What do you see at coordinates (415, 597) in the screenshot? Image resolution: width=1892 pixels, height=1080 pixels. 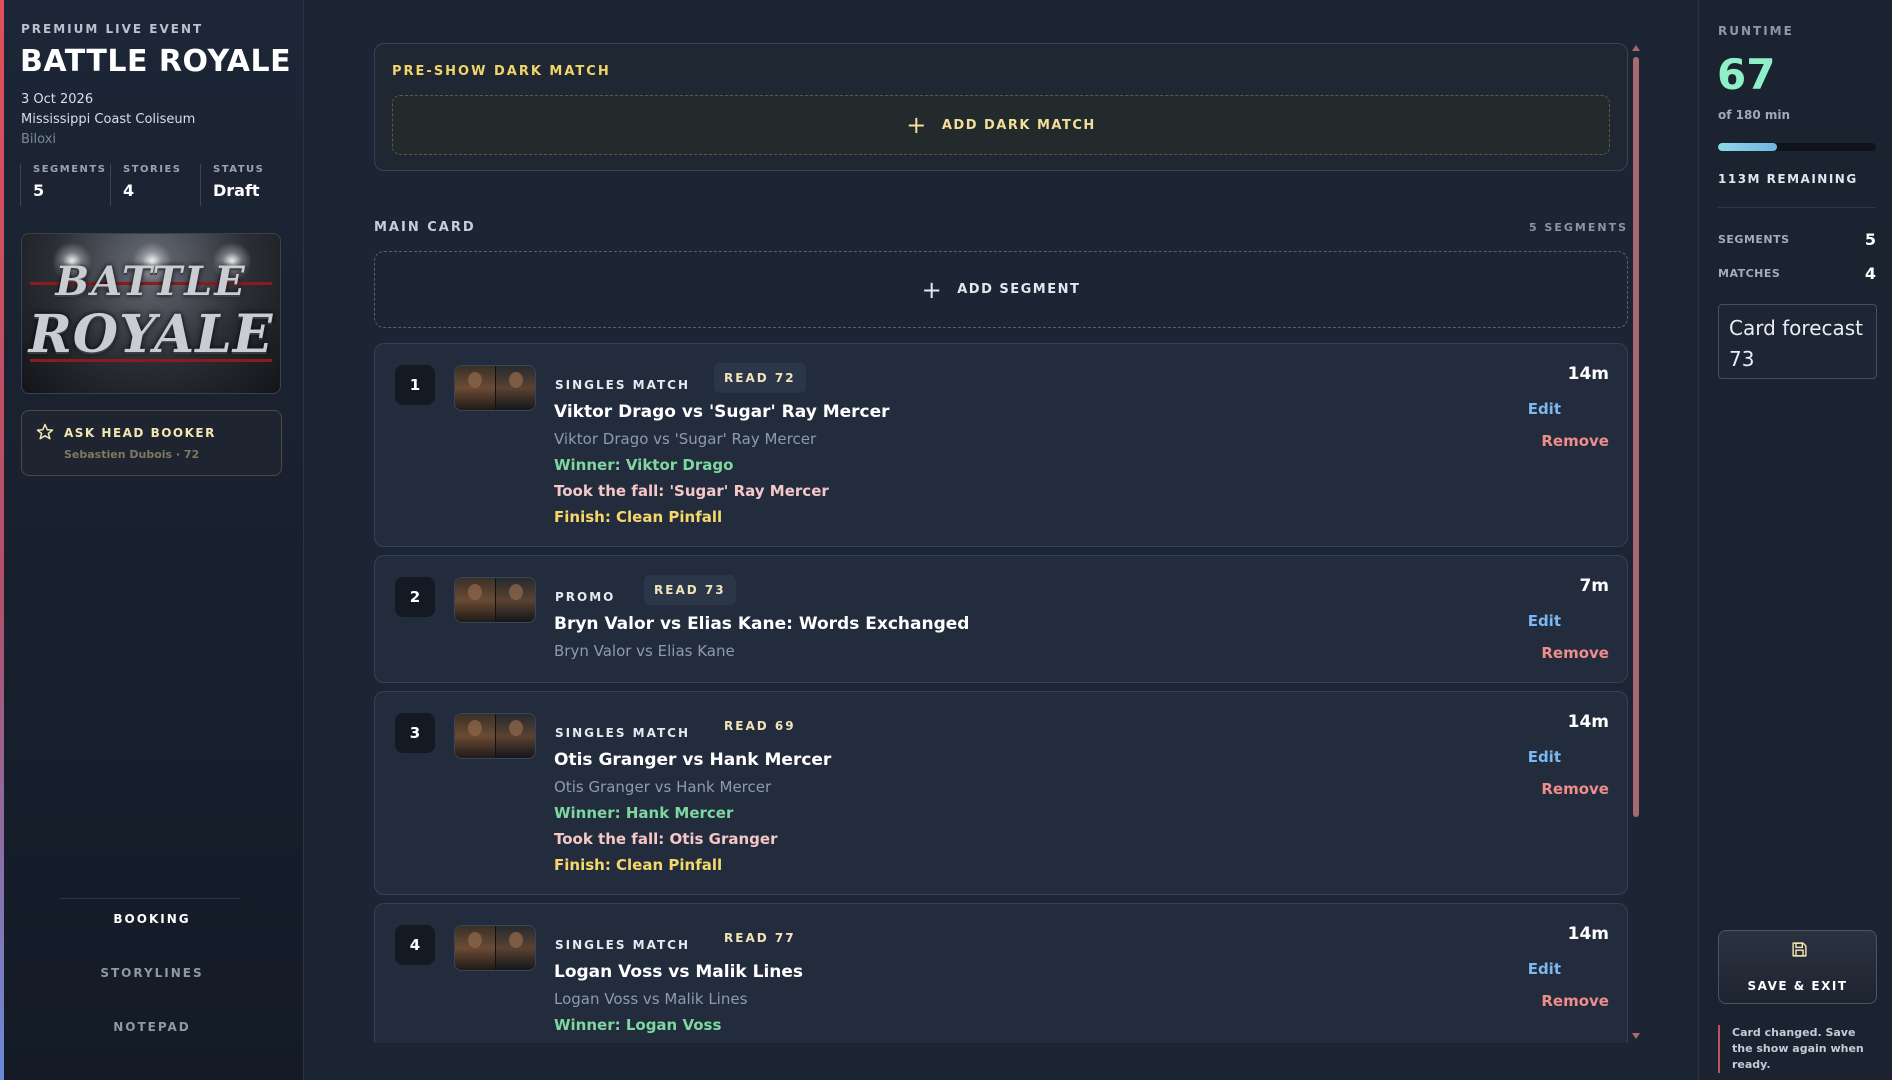 I see `segment-number: 2` at bounding box center [415, 597].